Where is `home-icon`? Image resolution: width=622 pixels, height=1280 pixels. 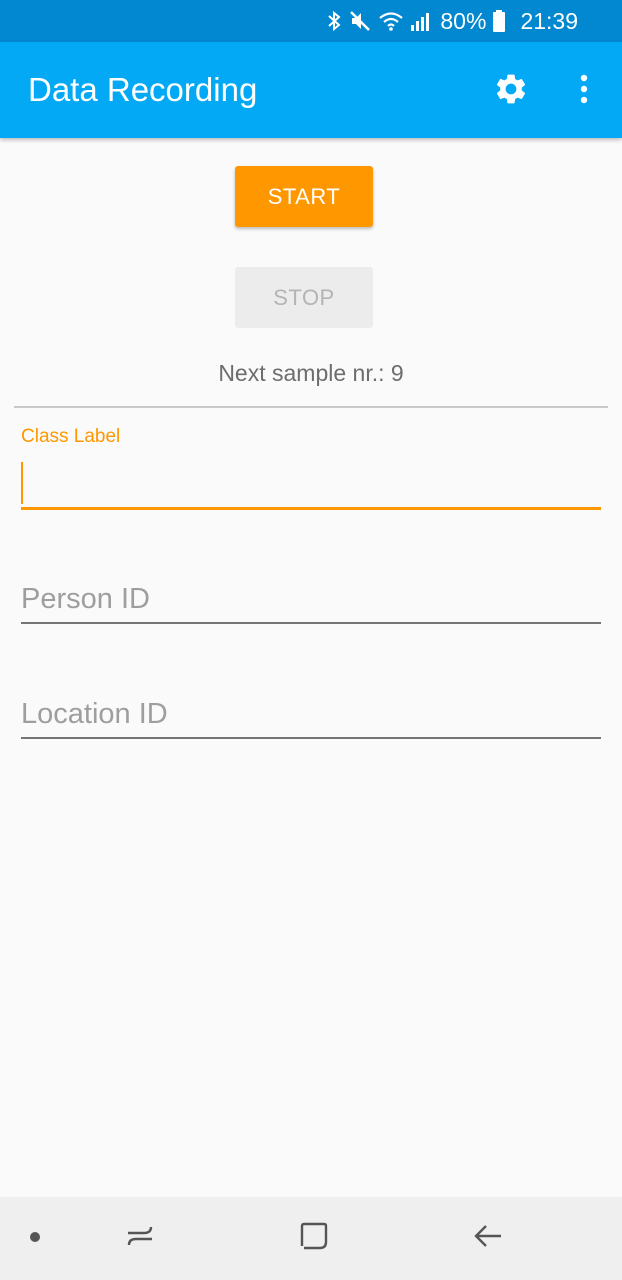
home-icon is located at coordinates (314, 1238).